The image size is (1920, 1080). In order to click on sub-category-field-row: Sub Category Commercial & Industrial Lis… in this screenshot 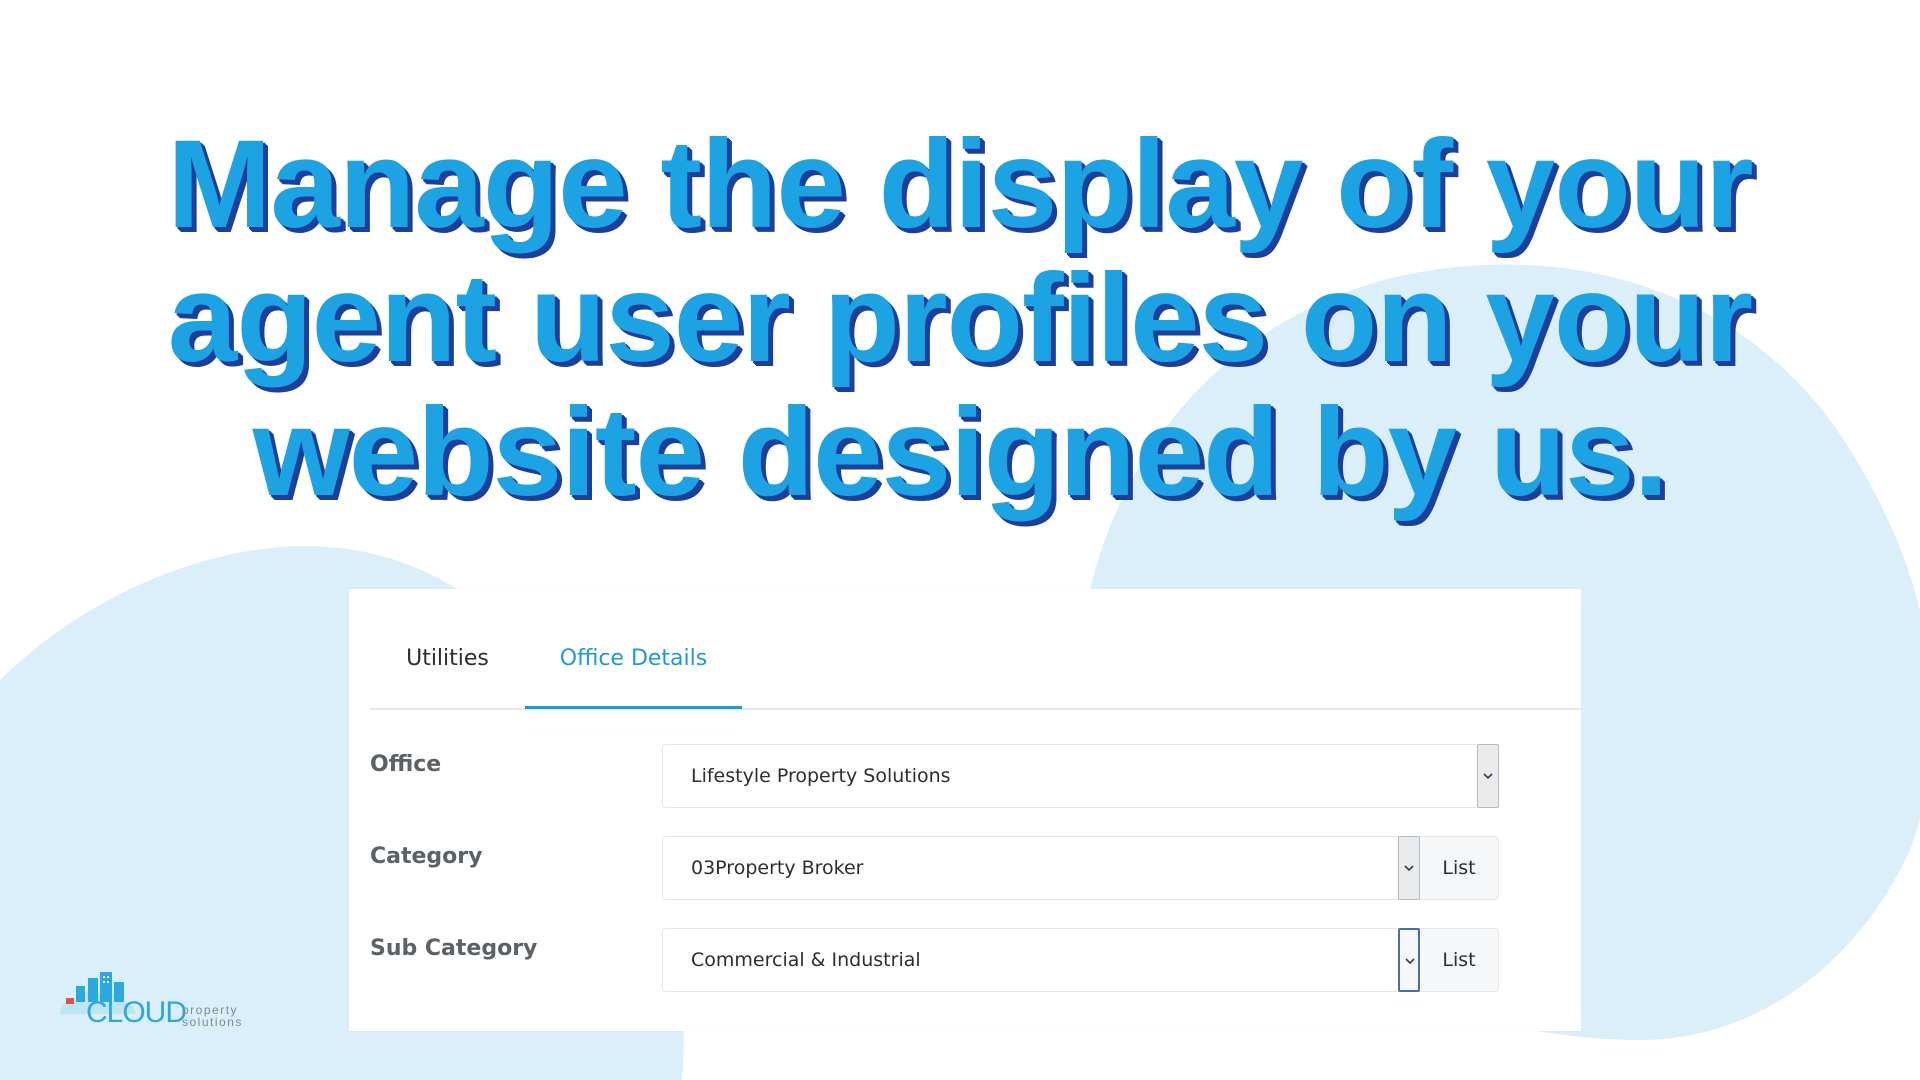, I will do `click(945, 961)`.